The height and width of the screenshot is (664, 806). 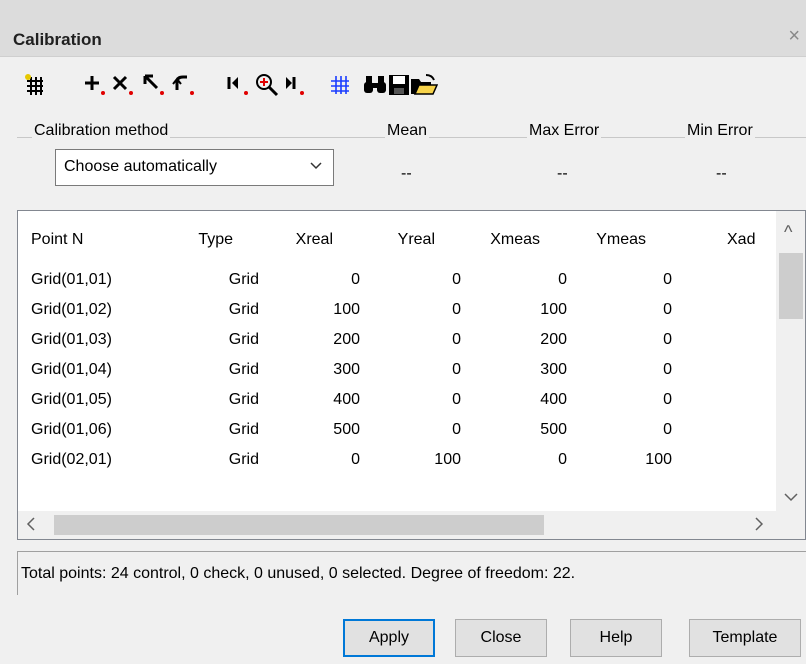 What do you see at coordinates (721, 173) in the screenshot?
I see `min-error-value: --` at bounding box center [721, 173].